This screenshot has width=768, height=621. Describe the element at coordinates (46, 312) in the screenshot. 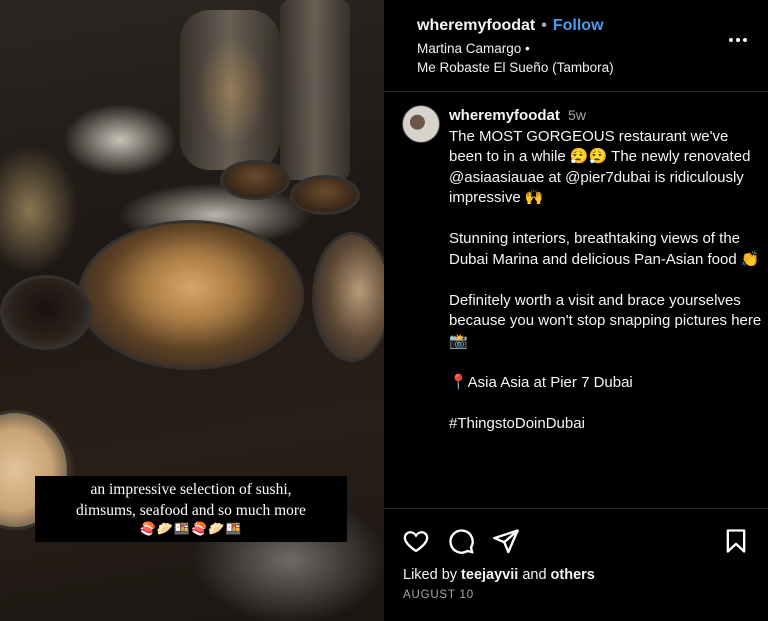

I see `sauce-bowl` at that location.